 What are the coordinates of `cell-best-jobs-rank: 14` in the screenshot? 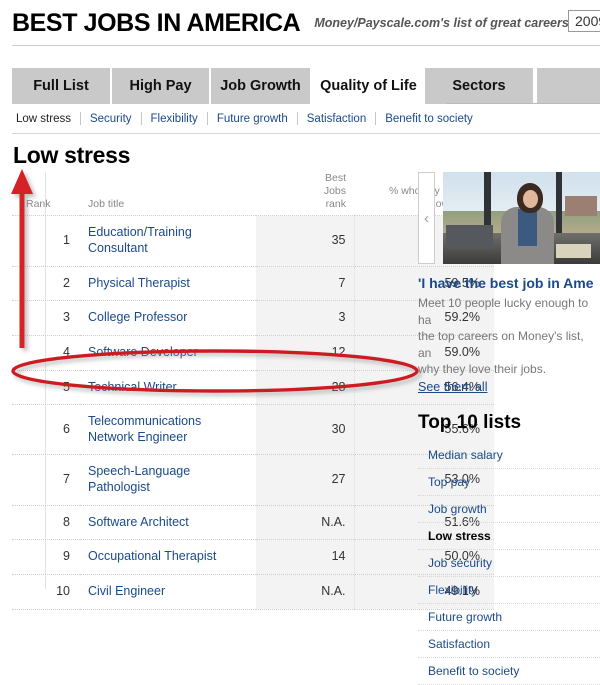 It's located at (305, 557).